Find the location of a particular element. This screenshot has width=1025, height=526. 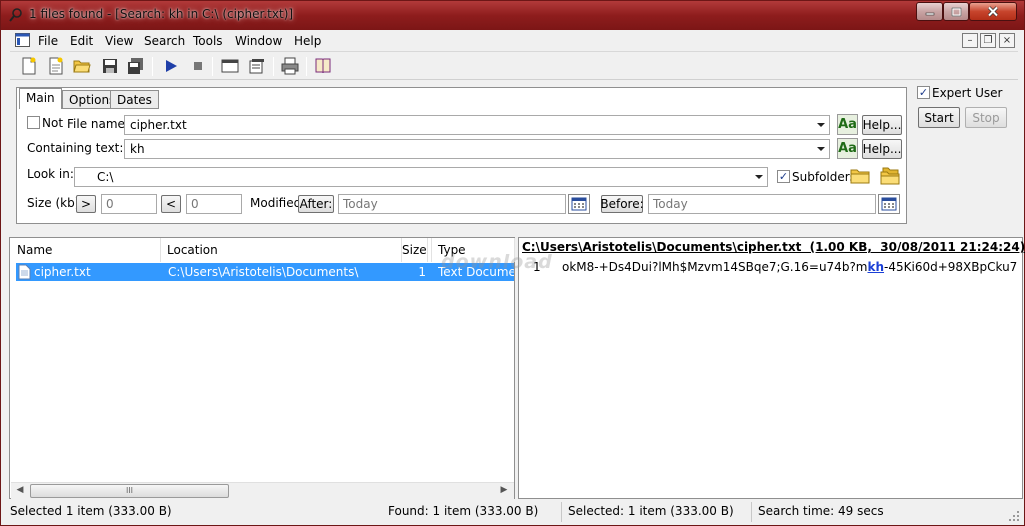

close-icon is located at coordinates (993, 11).